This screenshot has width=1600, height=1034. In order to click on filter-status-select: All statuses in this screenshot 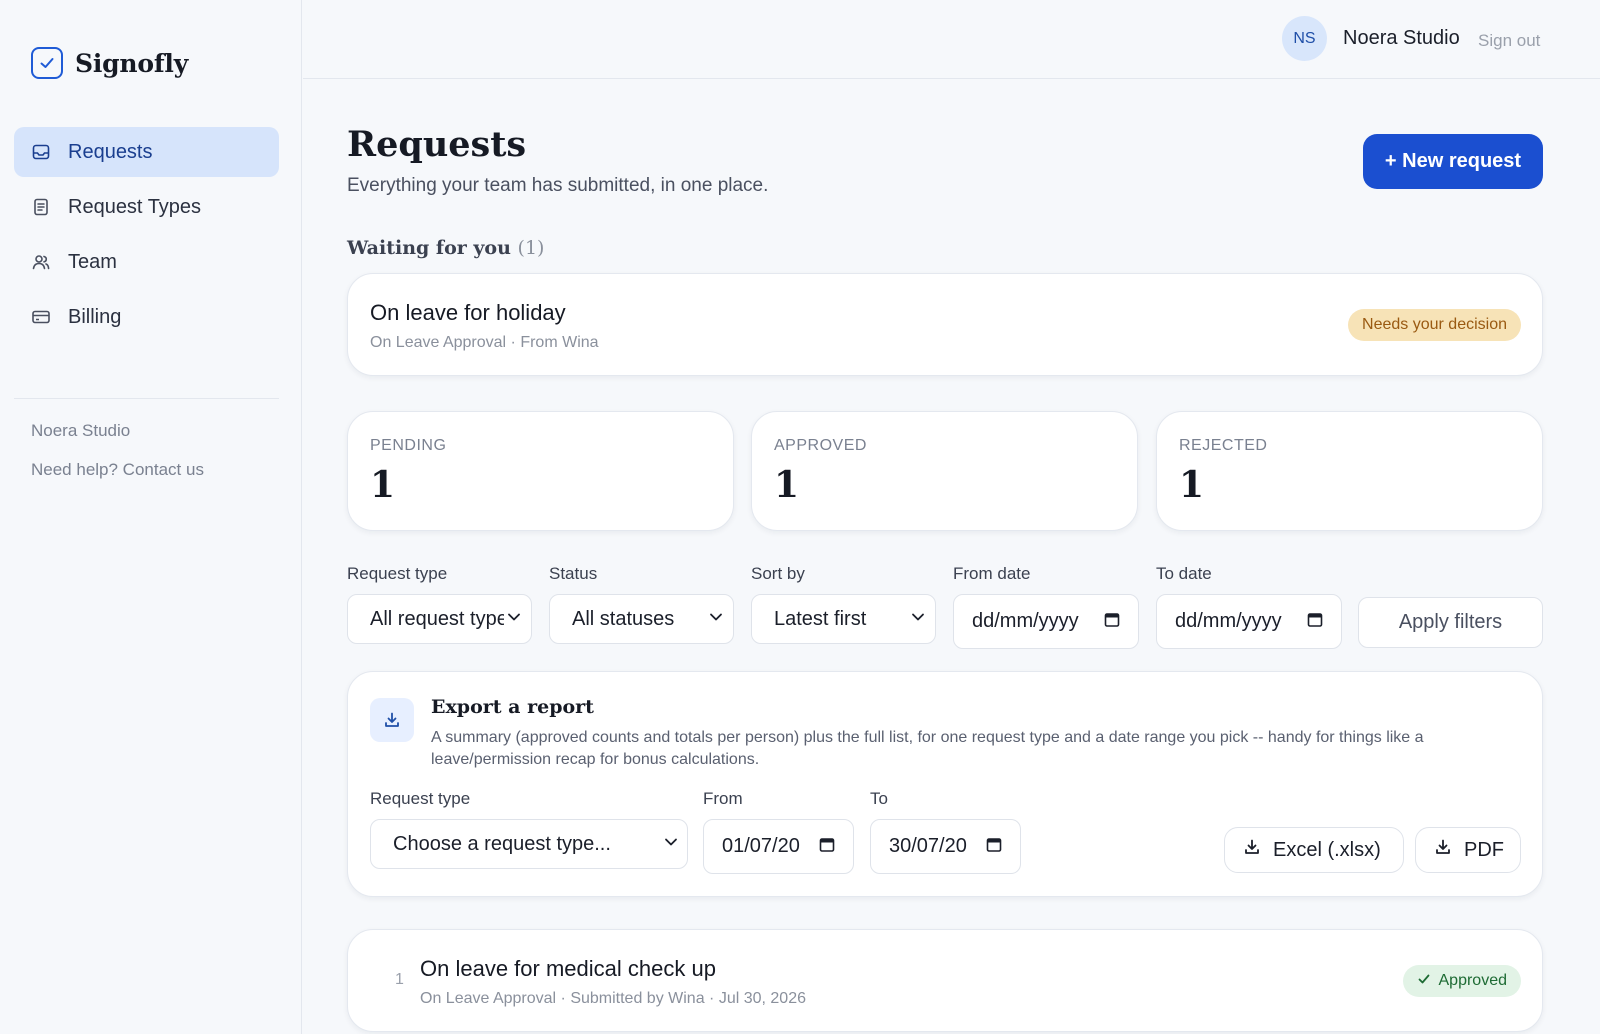, I will do `click(641, 619)`.